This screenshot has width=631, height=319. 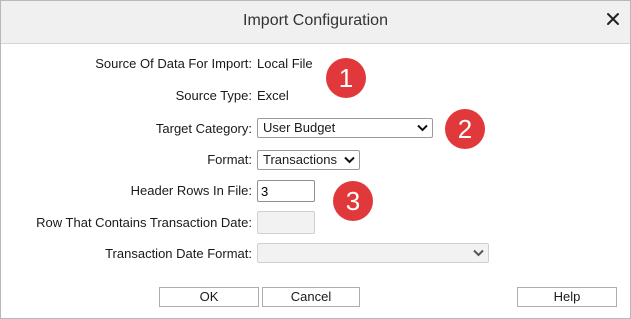 What do you see at coordinates (311, 297) in the screenshot?
I see `cancel-button: Cancel` at bounding box center [311, 297].